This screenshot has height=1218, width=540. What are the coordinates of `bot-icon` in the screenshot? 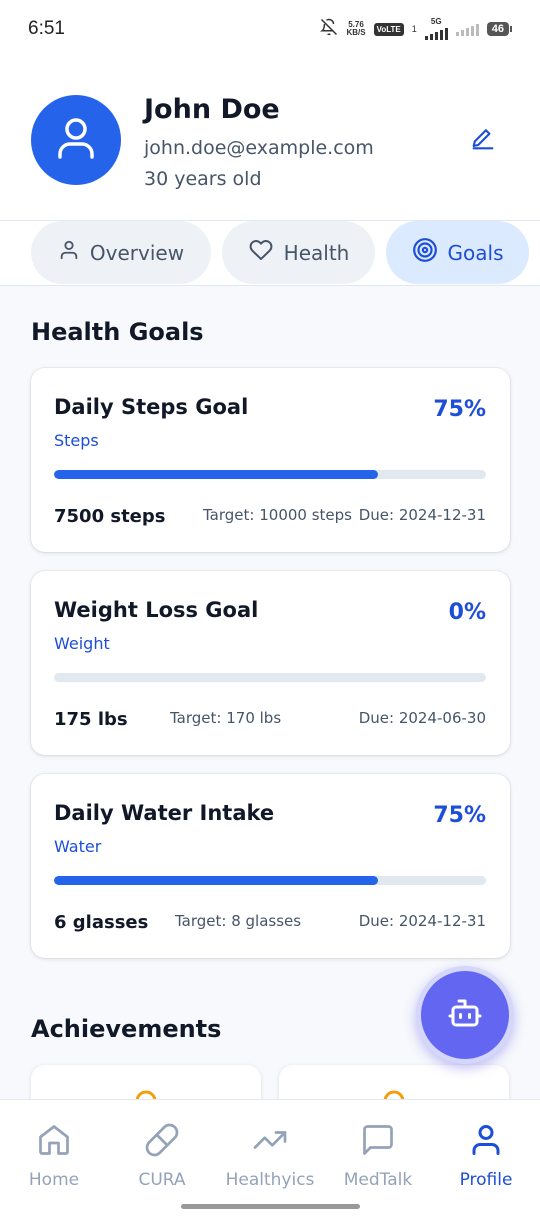 It's located at (465, 1015).